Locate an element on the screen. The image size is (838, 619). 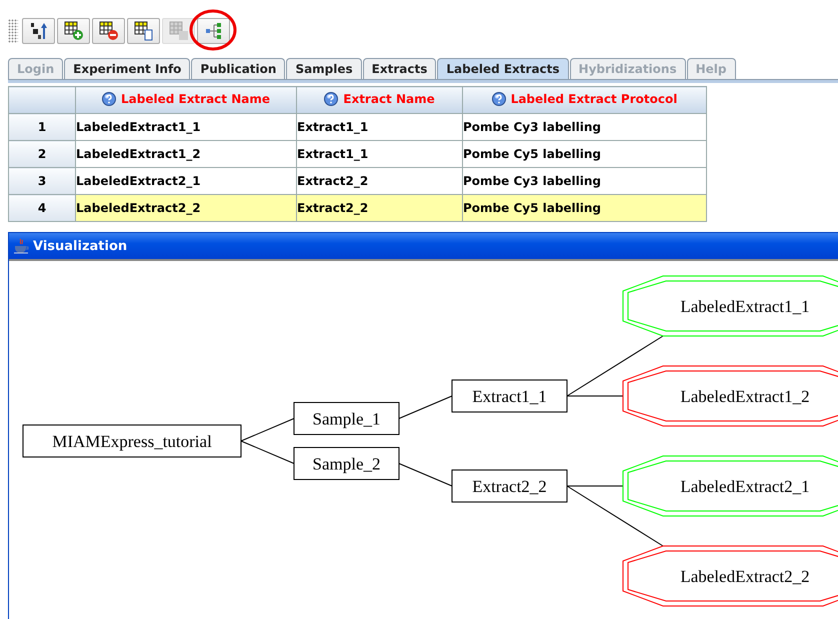
copy-row-button is located at coordinates (143, 31).